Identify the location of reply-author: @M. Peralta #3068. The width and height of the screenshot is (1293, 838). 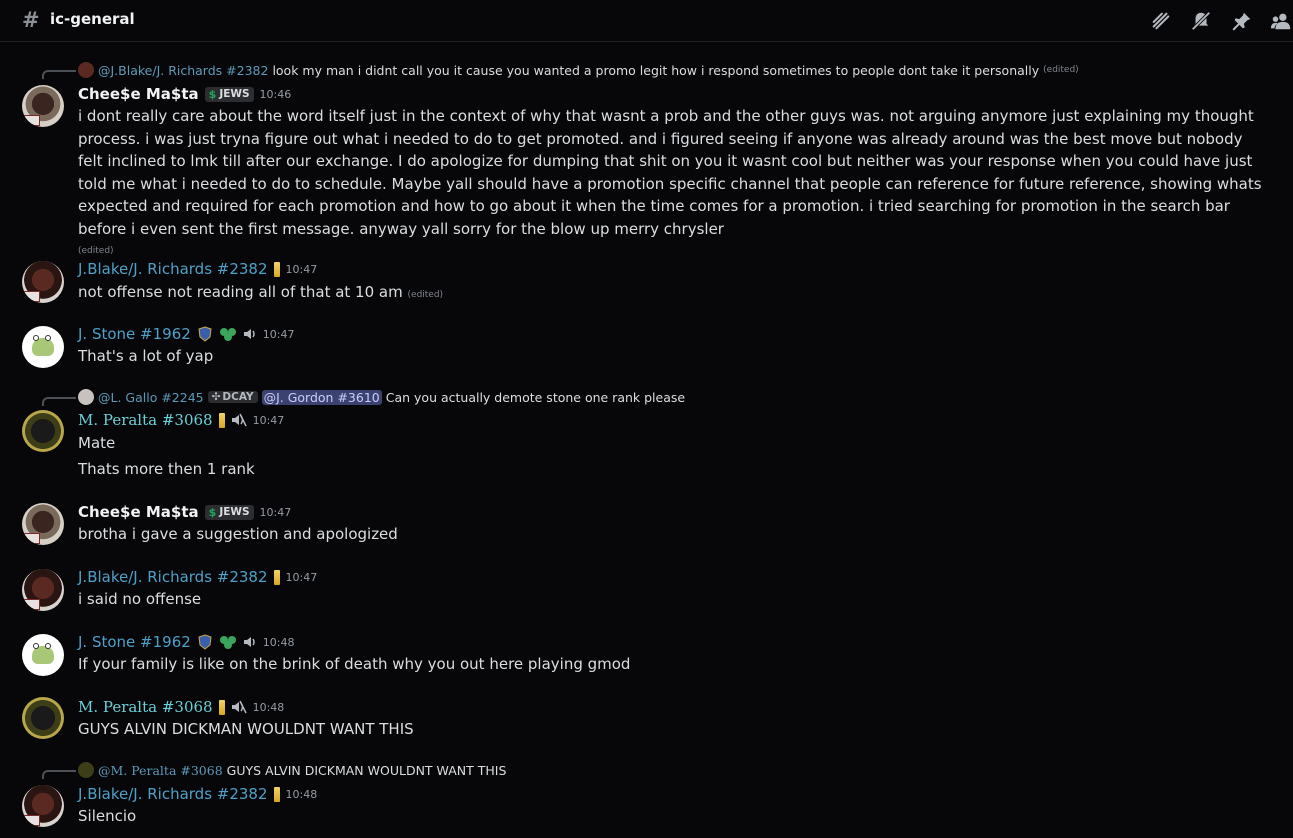
(160, 770).